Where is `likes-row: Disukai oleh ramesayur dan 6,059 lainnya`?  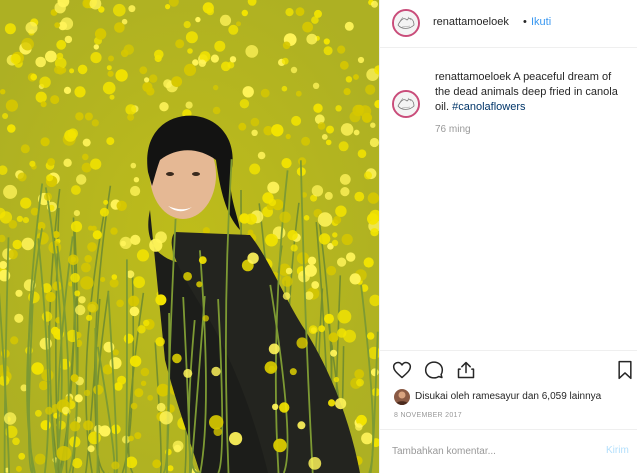 likes-row: Disukai oleh ramesayur dan 6,059 lainnya is located at coordinates (514, 398).